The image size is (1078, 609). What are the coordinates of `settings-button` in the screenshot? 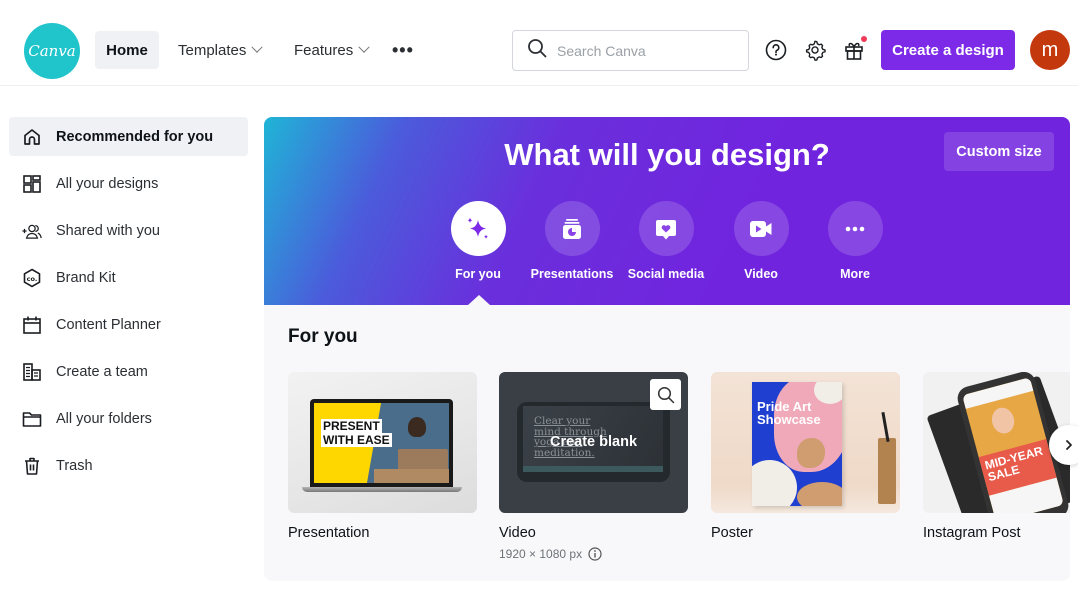 It's located at (815, 50).